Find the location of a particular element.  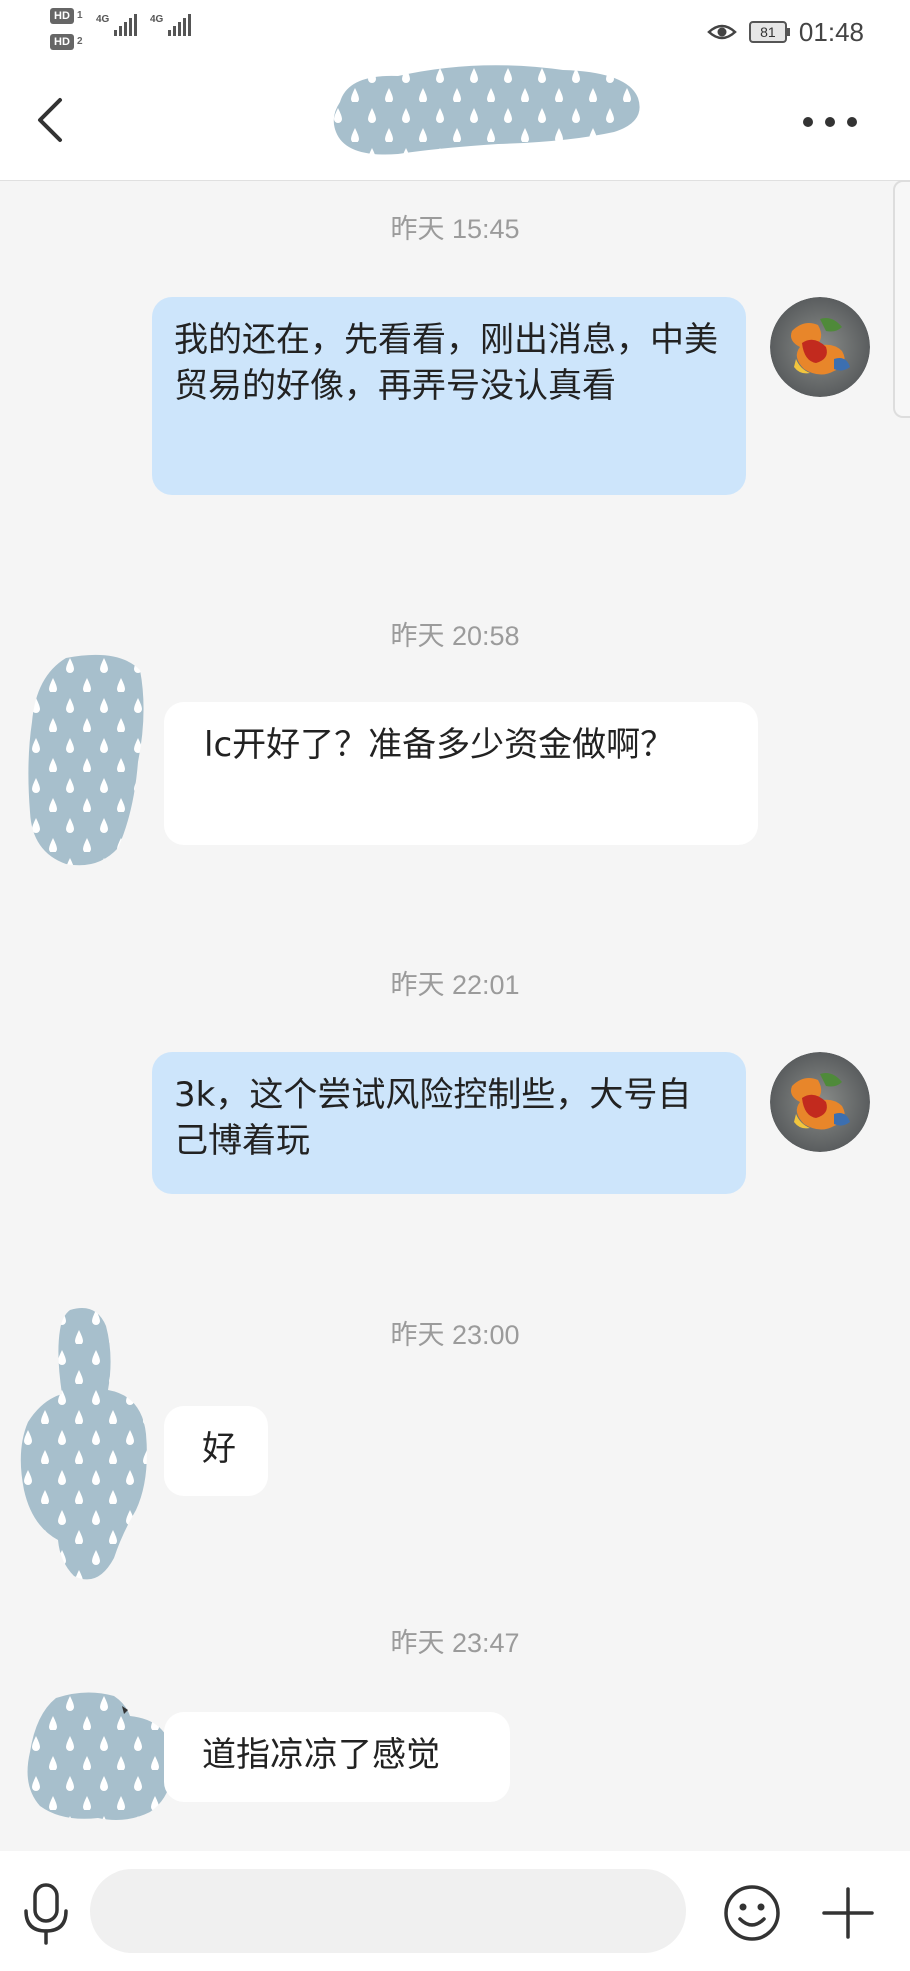

status-time: 01:48 is located at coordinates (831, 31).